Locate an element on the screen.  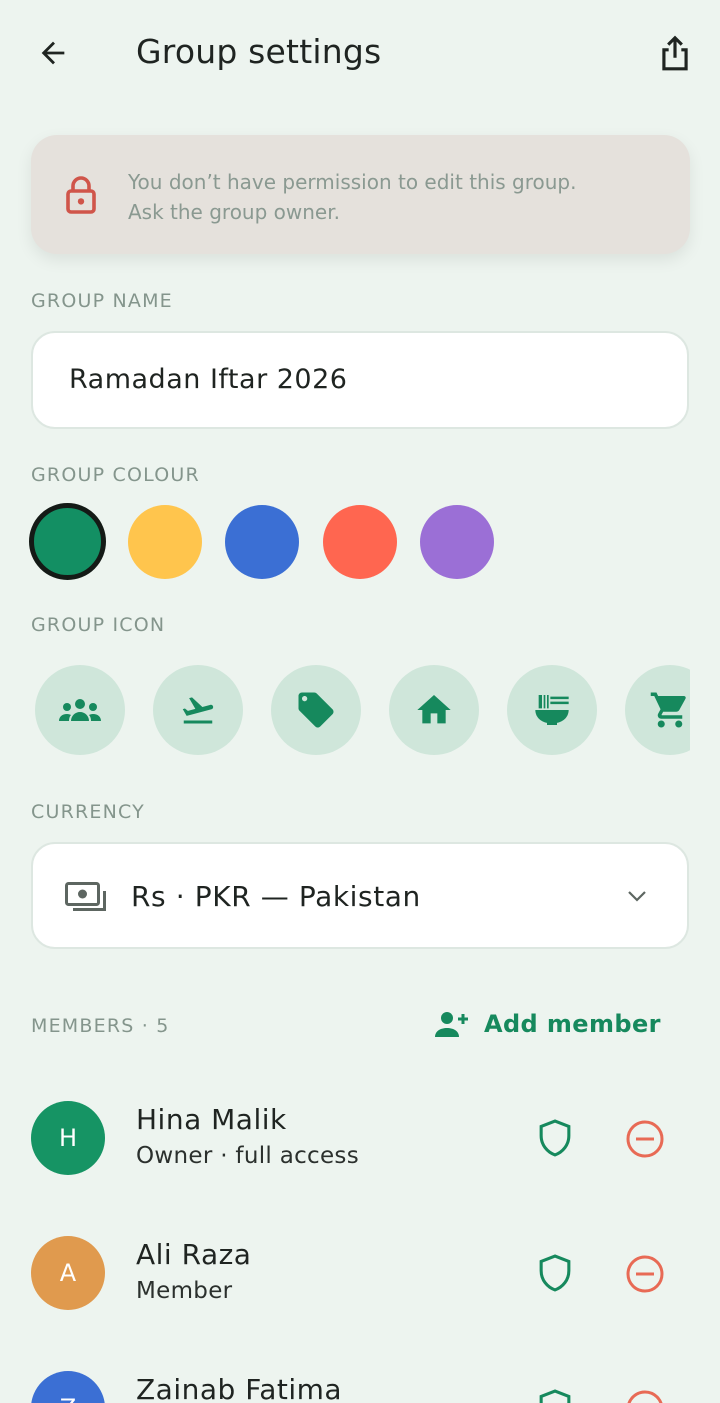
icon-option-flight is located at coordinates (198, 710).